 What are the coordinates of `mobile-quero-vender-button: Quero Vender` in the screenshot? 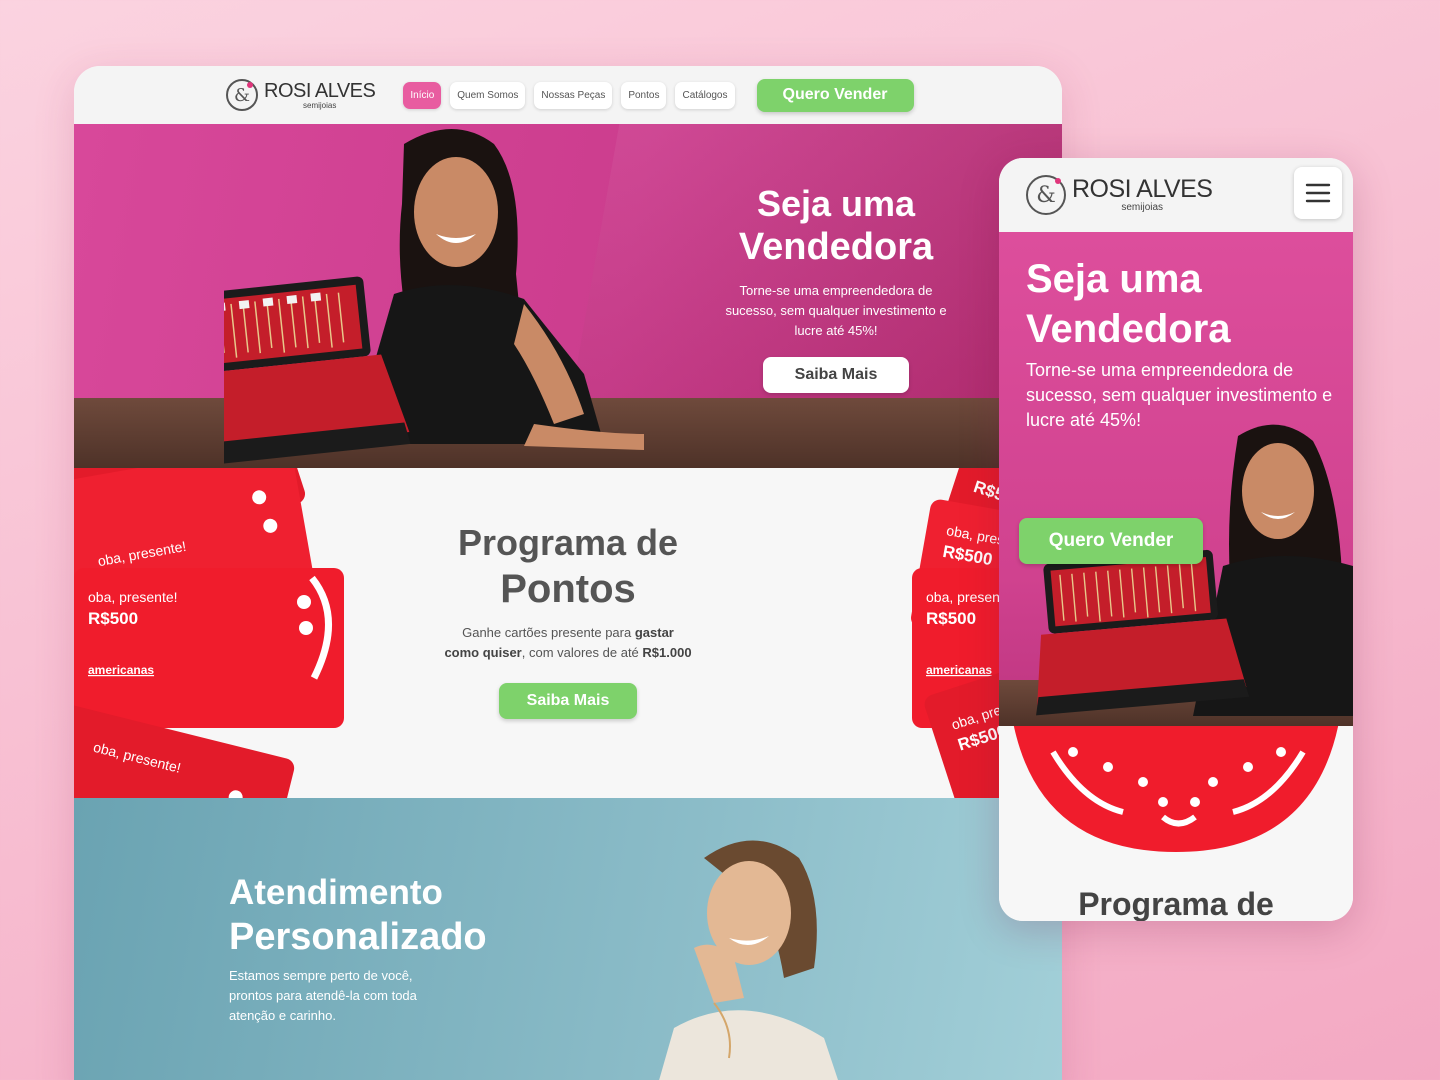 It's located at (1111, 541).